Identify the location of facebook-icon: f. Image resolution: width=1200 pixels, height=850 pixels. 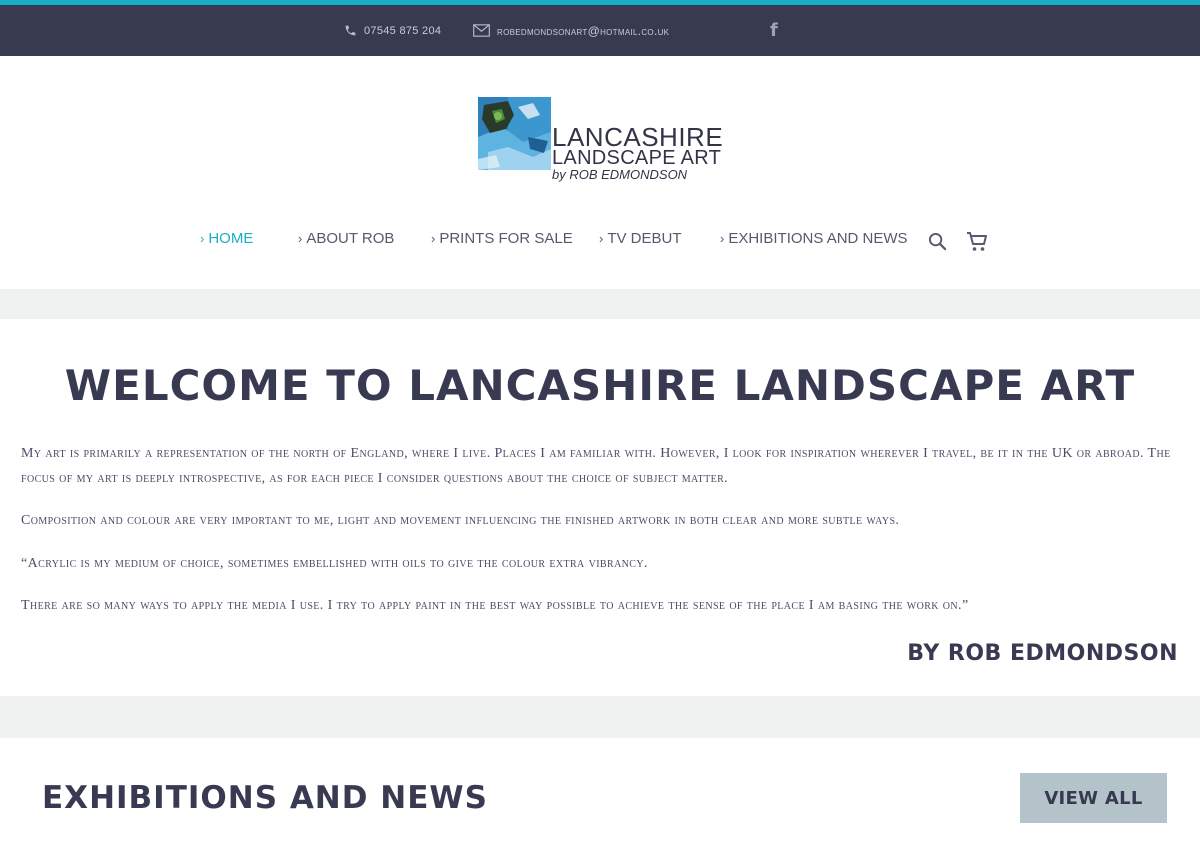
(774, 30).